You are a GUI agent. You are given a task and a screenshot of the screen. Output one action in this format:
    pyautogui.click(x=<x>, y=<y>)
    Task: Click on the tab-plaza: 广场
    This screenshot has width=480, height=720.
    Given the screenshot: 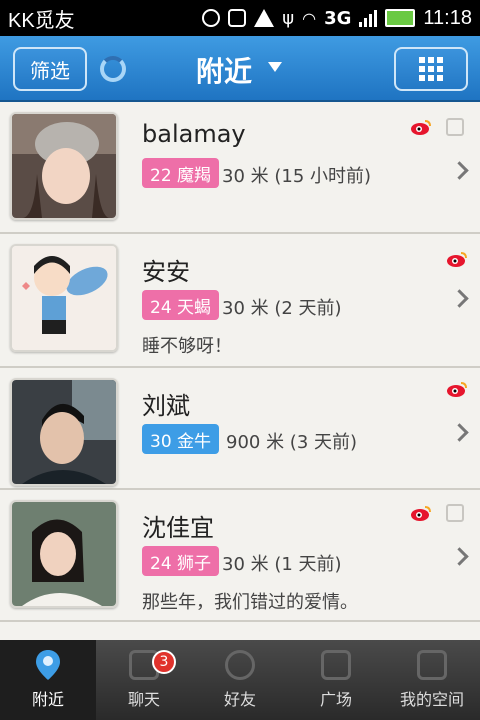 What is the action you would take?
    pyautogui.click(x=336, y=680)
    